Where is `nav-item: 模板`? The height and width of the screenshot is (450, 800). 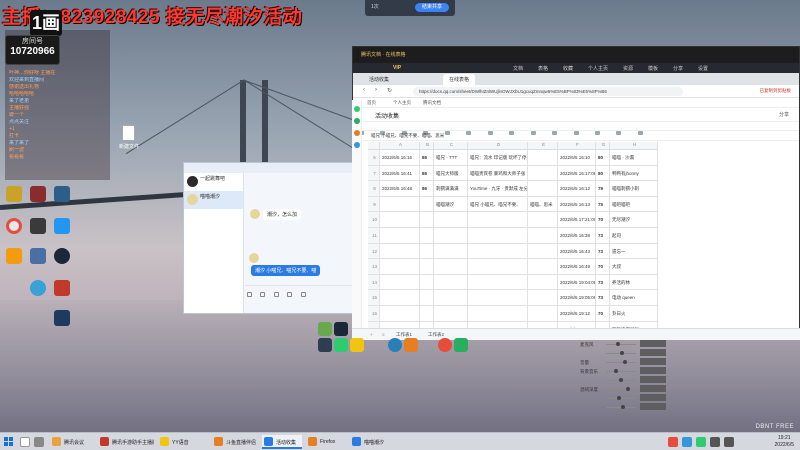 nav-item: 模板 is located at coordinates (653, 68).